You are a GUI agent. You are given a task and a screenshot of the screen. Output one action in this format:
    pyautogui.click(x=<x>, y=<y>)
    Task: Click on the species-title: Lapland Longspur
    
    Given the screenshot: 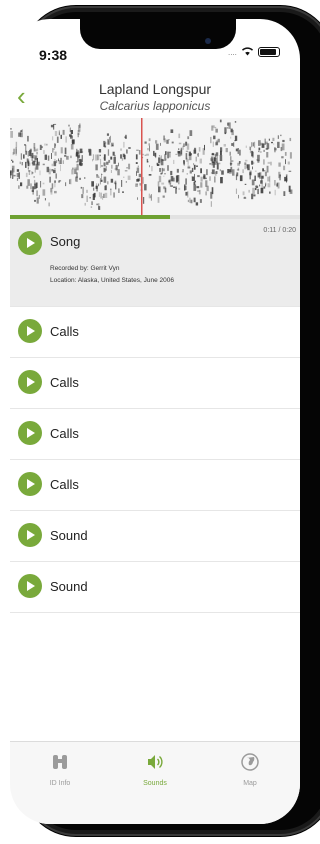 What is the action you would take?
    pyautogui.click(x=155, y=89)
    